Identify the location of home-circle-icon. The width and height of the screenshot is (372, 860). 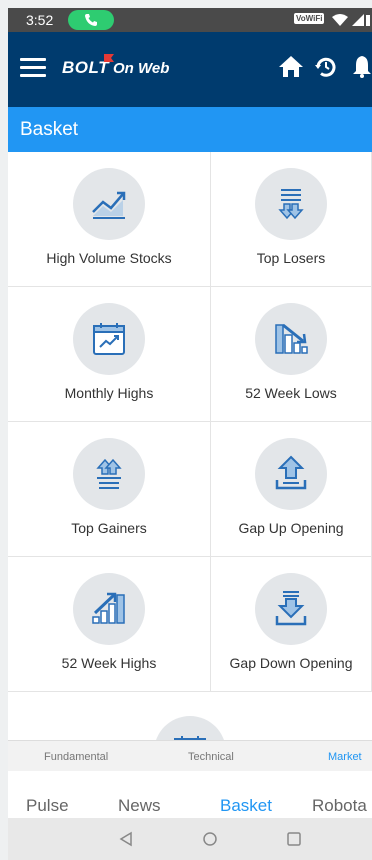
(210, 839).